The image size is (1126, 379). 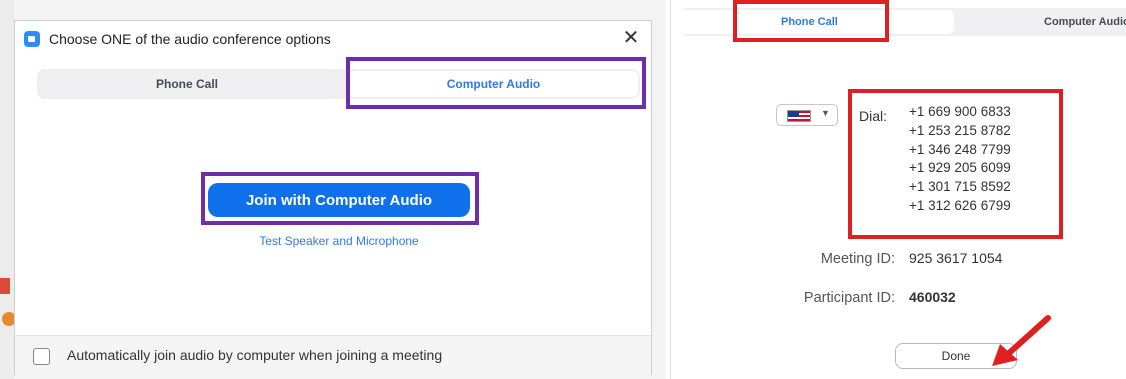 What do you see at coordinates (932, 297) in the screenshot?
I see `participant-id-value: 460032` at bounding box center [932, 297].